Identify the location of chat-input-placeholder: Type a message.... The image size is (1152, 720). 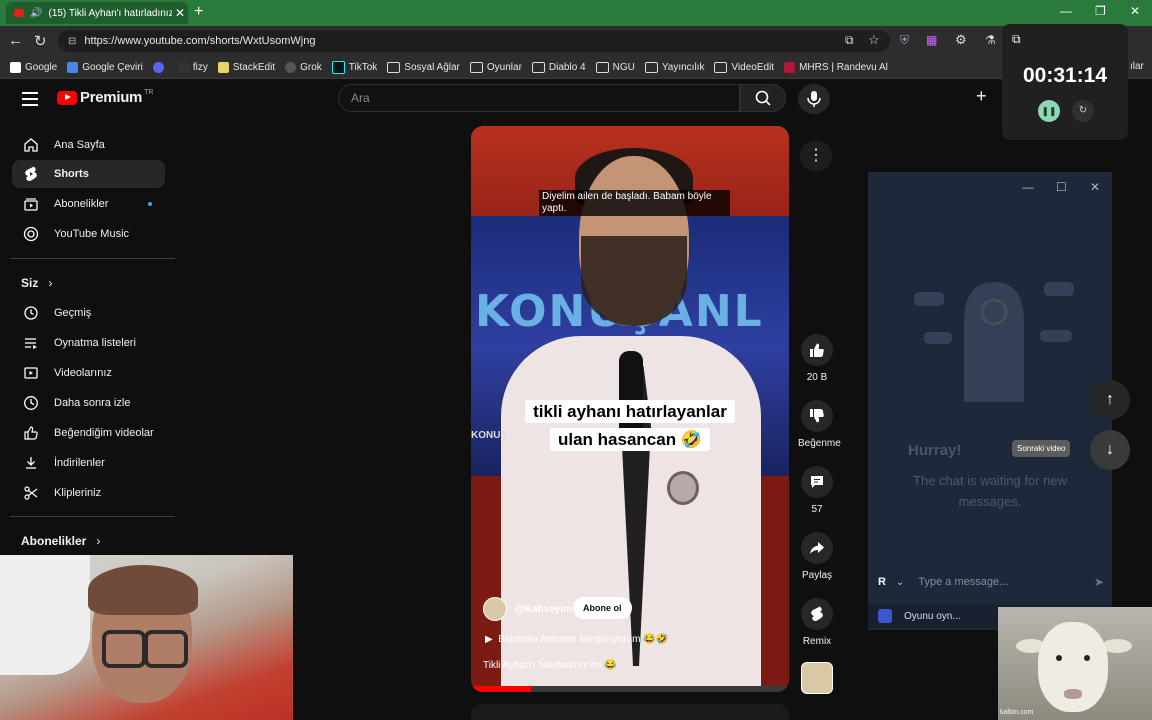
(963, 582).